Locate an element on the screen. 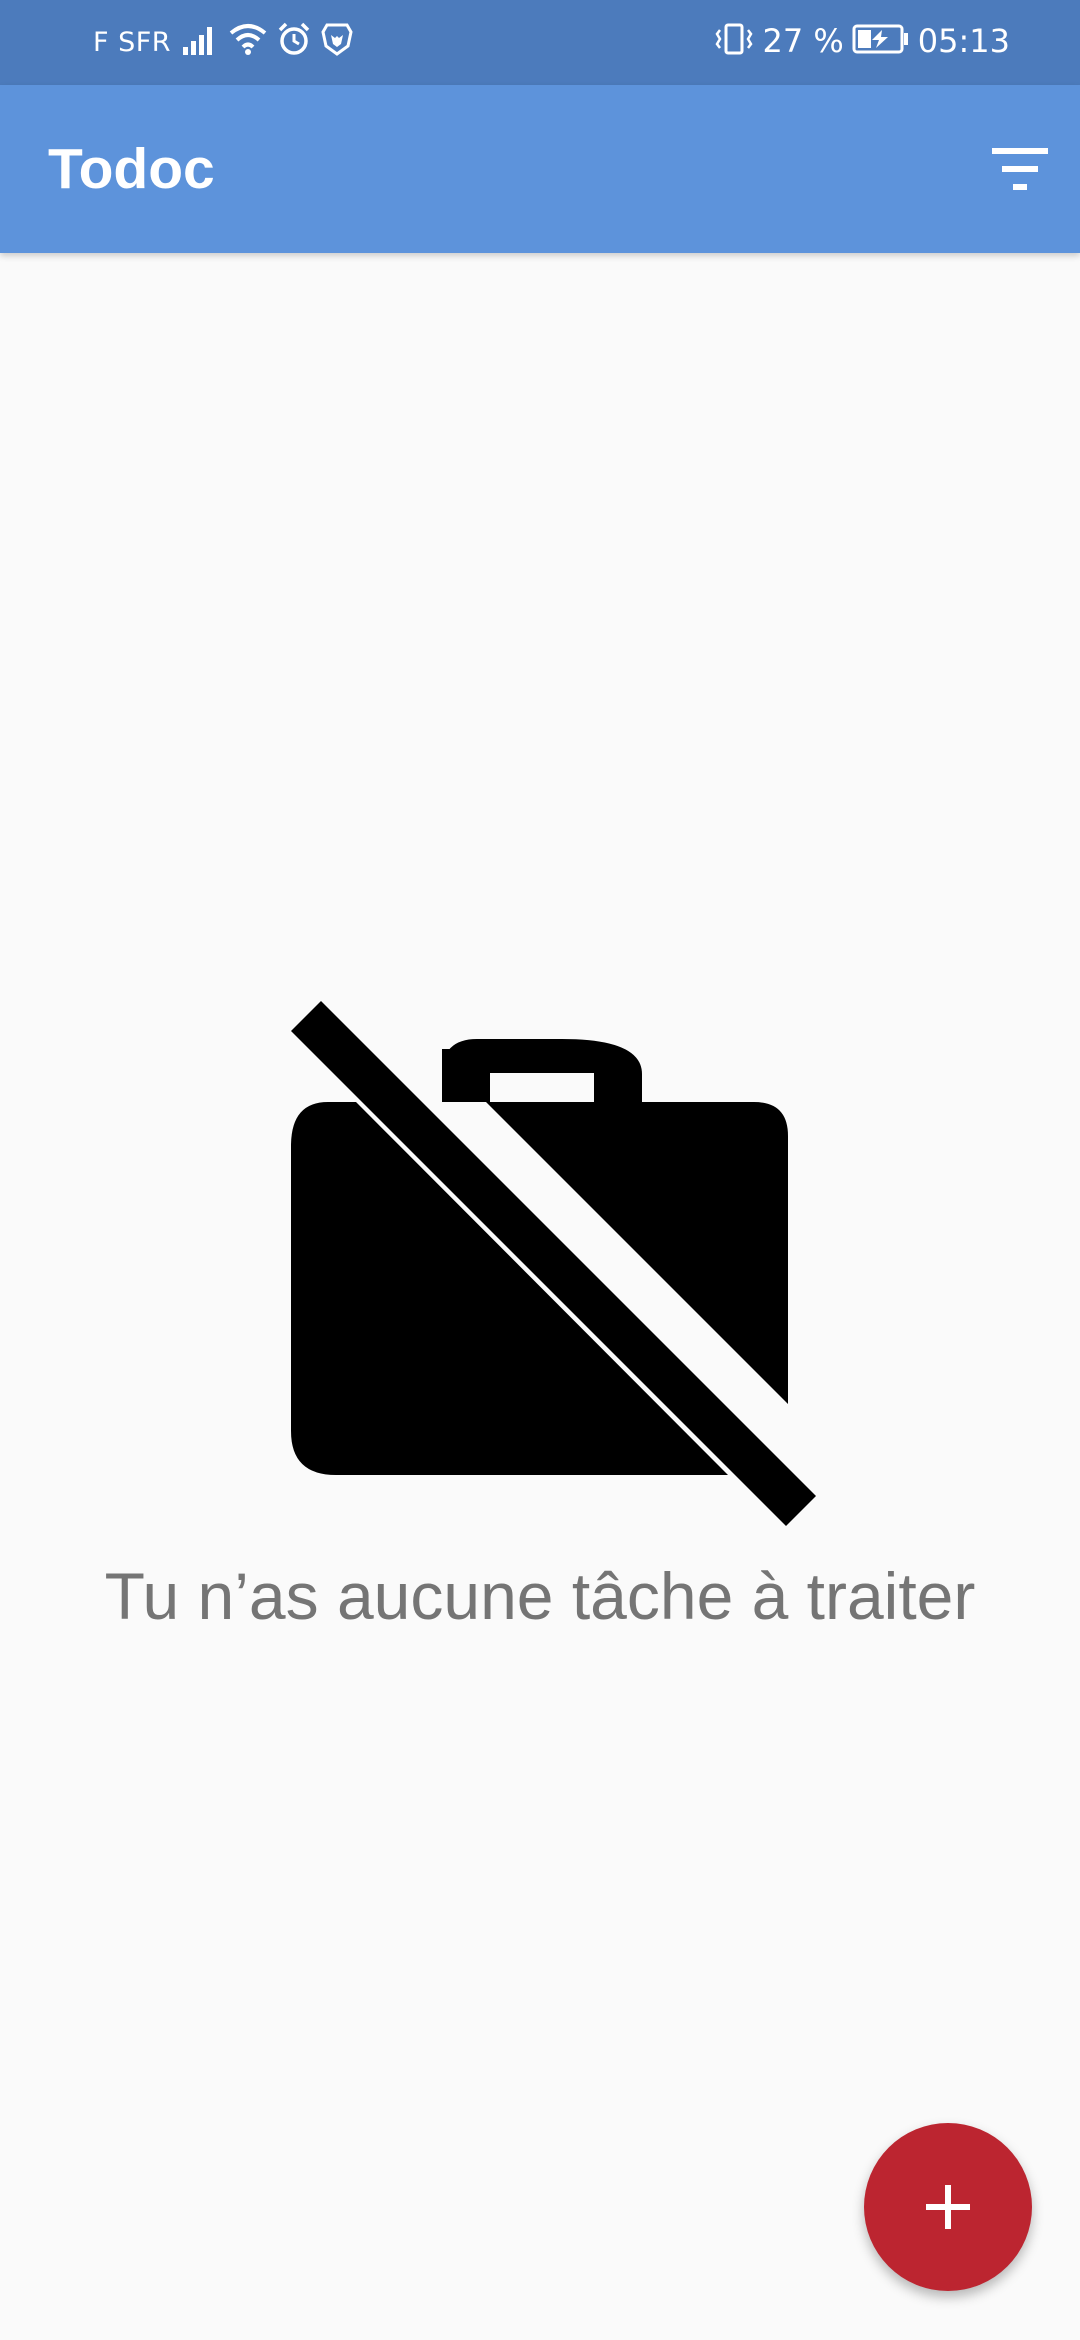 The width and height of the screenshot is (1080, 2340). filter-button is located at coordinates (1020, 169).